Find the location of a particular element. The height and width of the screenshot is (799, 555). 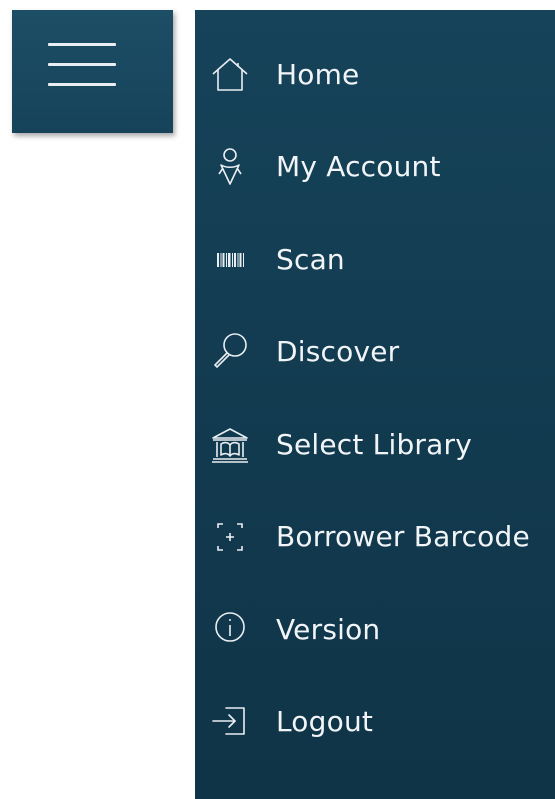

hamburger-menu-button is located at coordinates (92, 71).